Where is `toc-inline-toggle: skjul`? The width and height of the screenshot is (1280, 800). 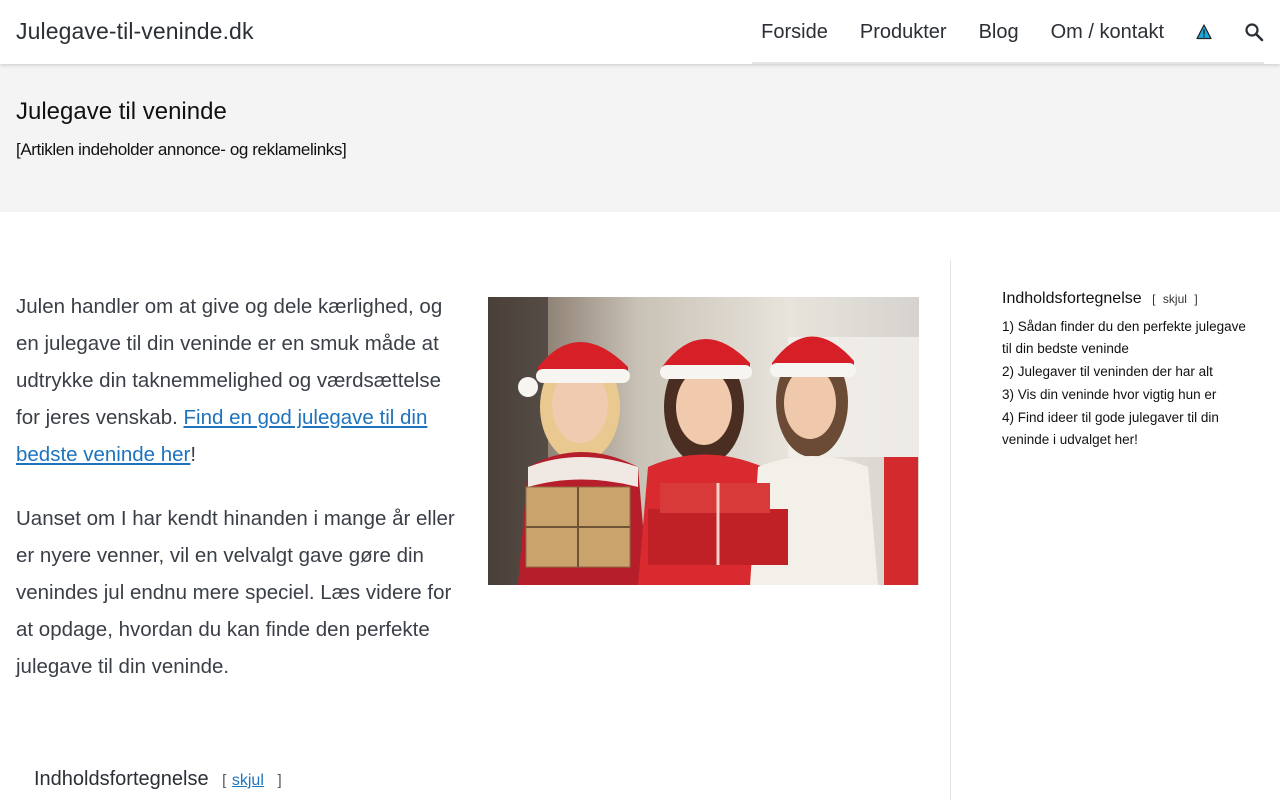
toc-inline-toggle: skjul is located at coordinates (248, 780).